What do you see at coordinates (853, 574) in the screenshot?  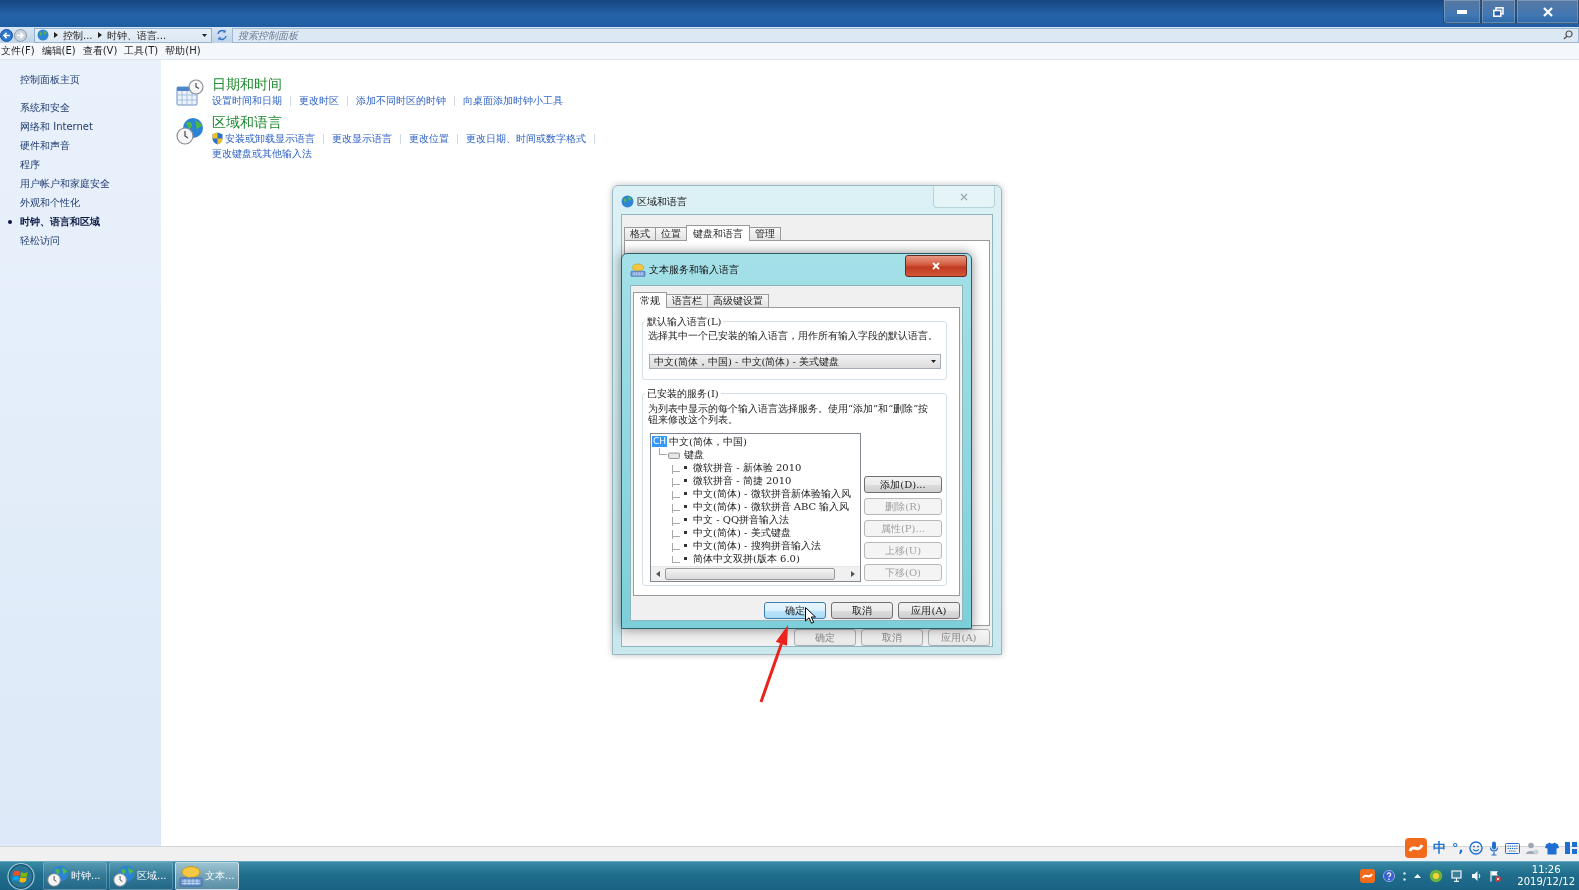 I see `triangle-right-icon` at bounding box center [853, 574].